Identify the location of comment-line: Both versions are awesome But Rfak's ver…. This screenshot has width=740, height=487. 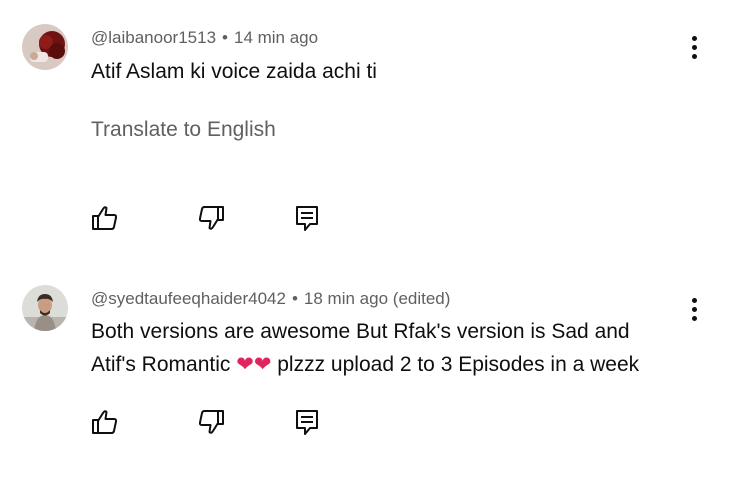
(360, 331).